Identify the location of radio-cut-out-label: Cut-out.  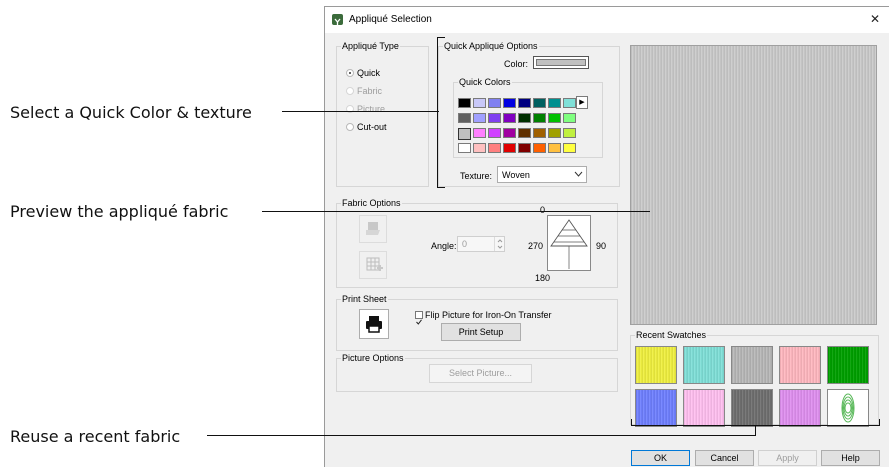
(372, 127).